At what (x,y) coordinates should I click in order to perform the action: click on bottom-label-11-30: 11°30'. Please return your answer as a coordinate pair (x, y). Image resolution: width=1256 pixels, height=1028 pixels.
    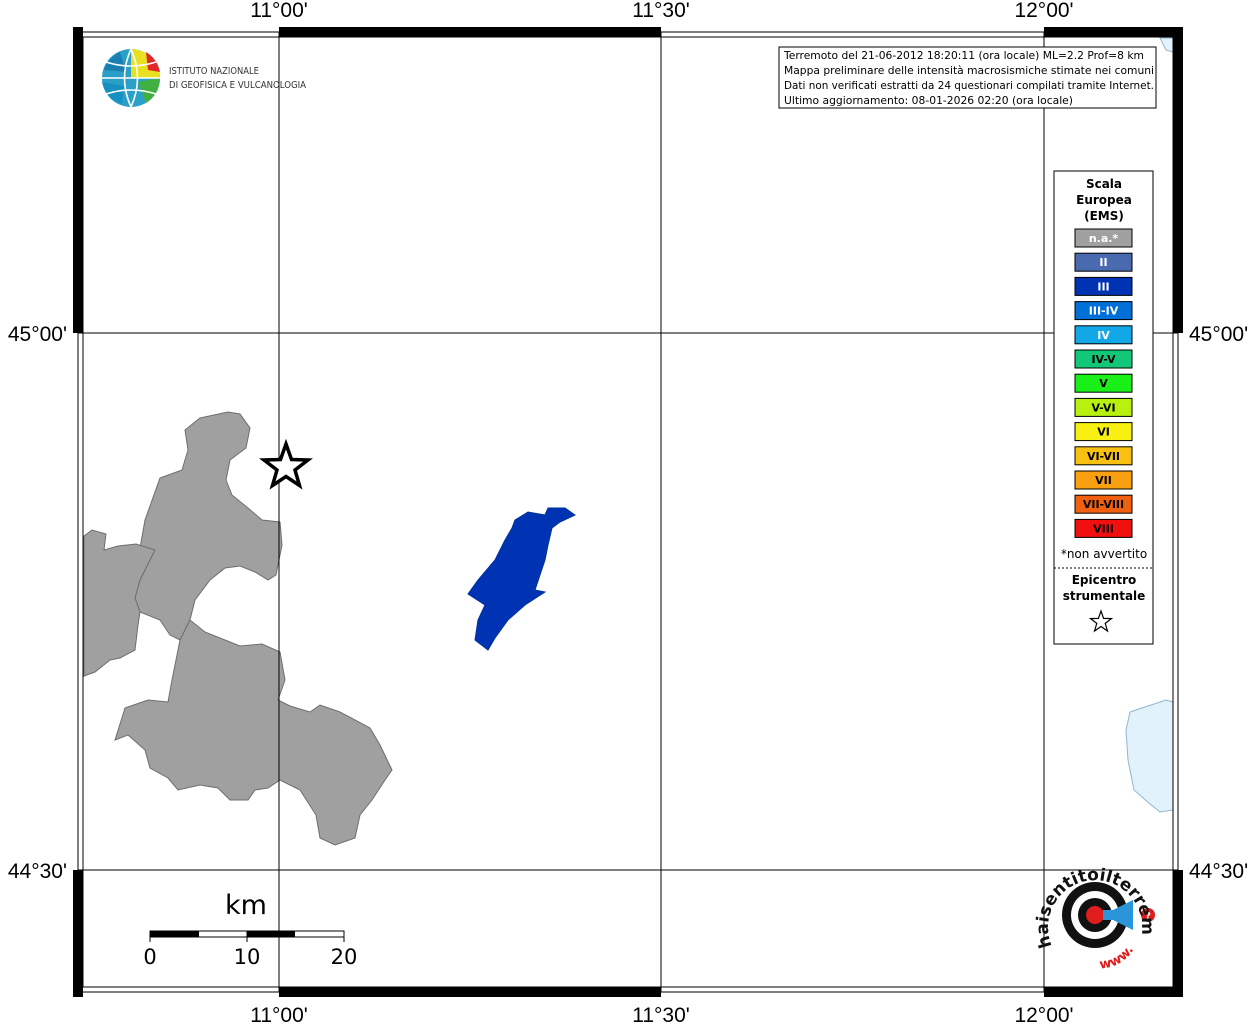
    Looking at the image, I should click on (661, 1014).